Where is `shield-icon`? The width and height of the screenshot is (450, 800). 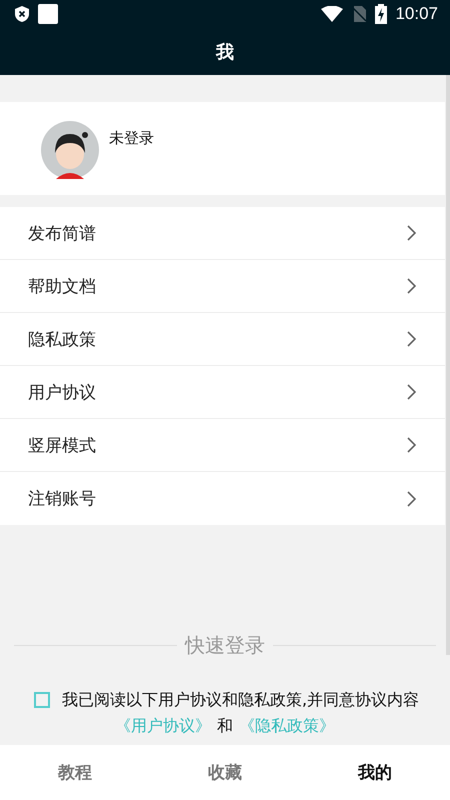 shield-icon is located at coordinates (22, 14).